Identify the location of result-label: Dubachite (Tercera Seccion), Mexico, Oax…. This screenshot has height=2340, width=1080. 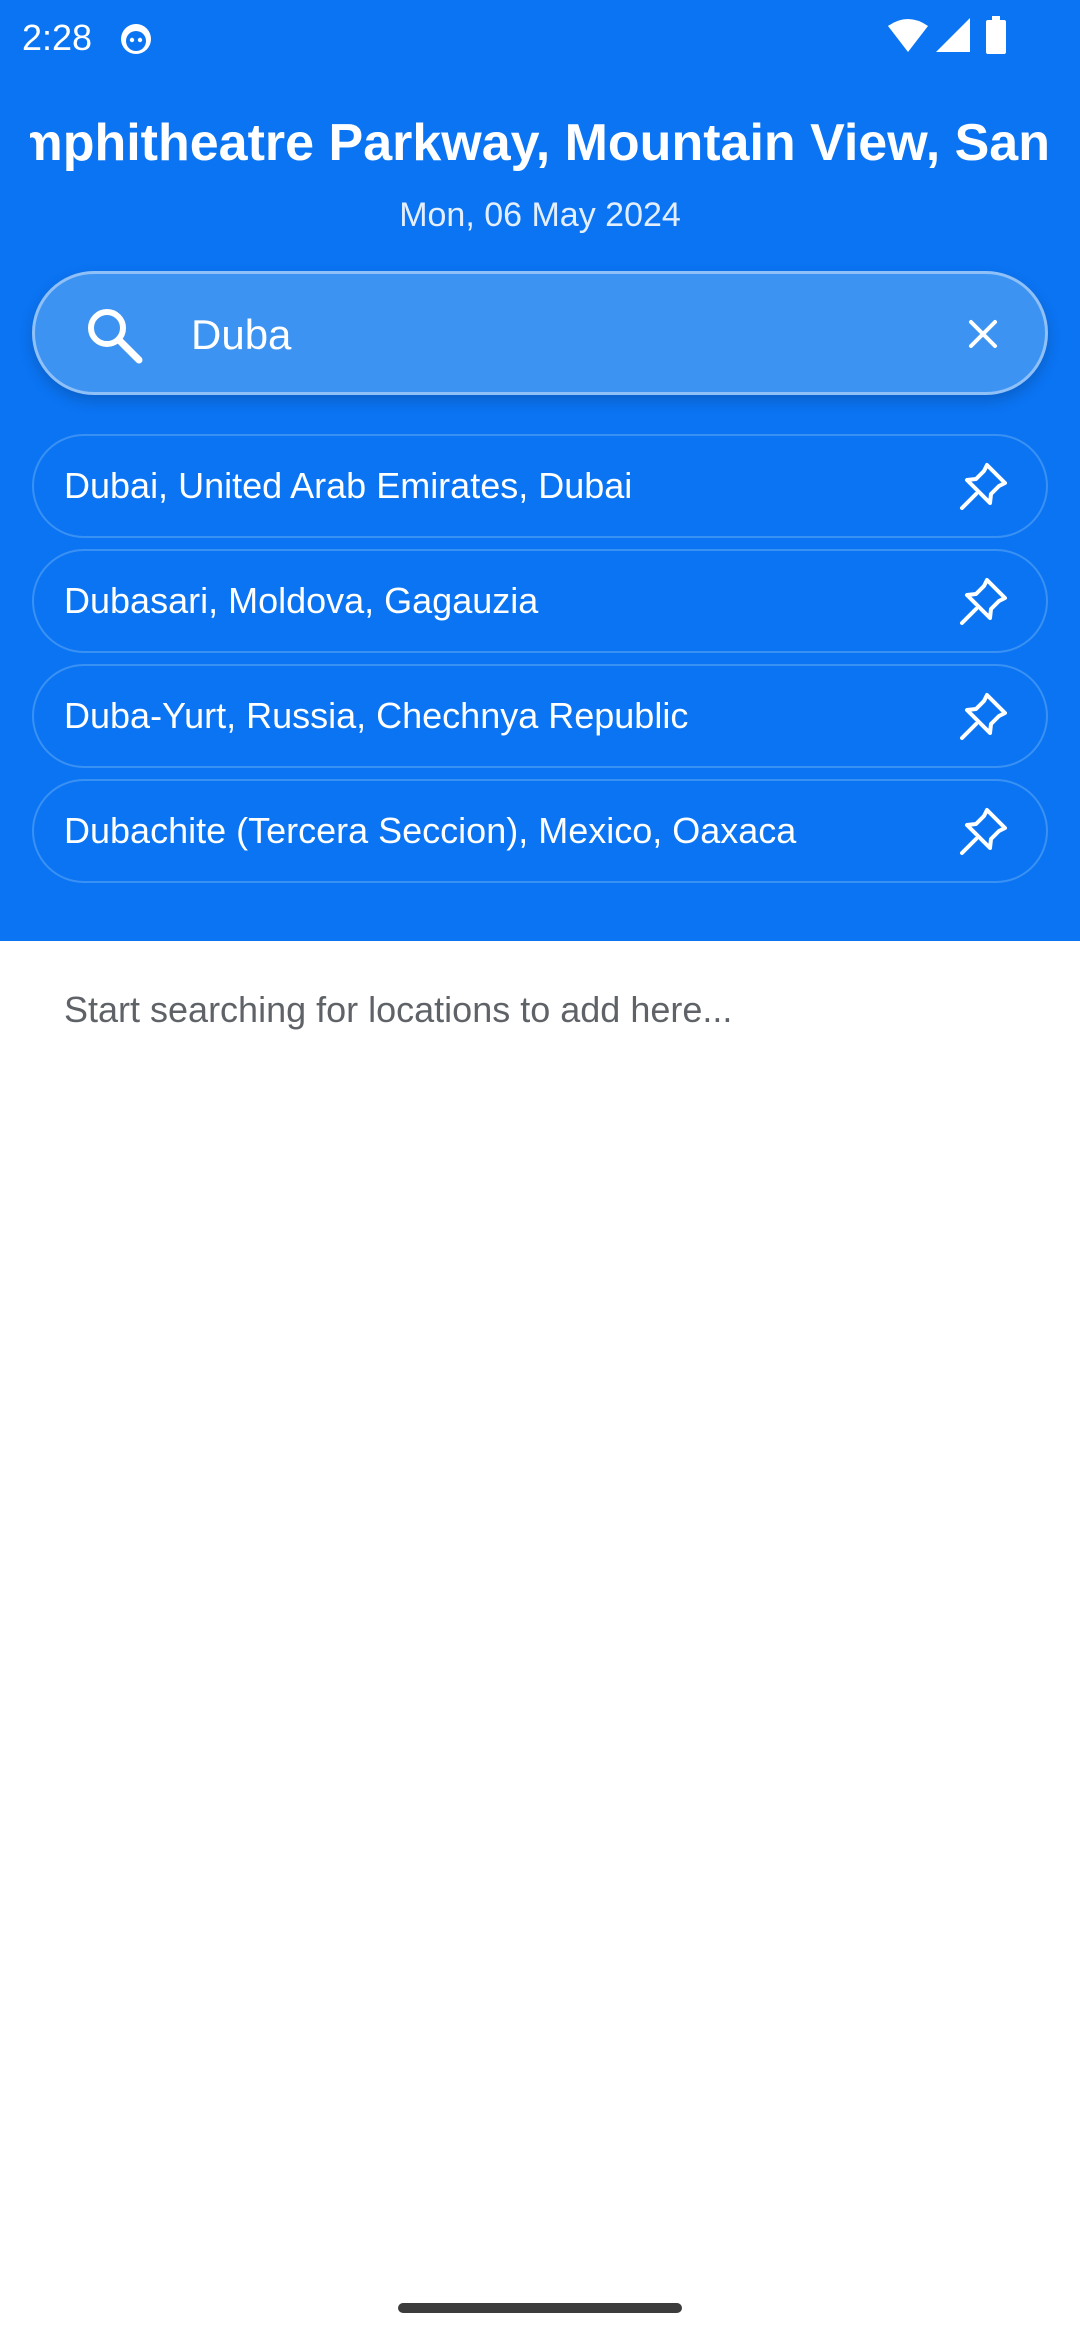
(430, 830).